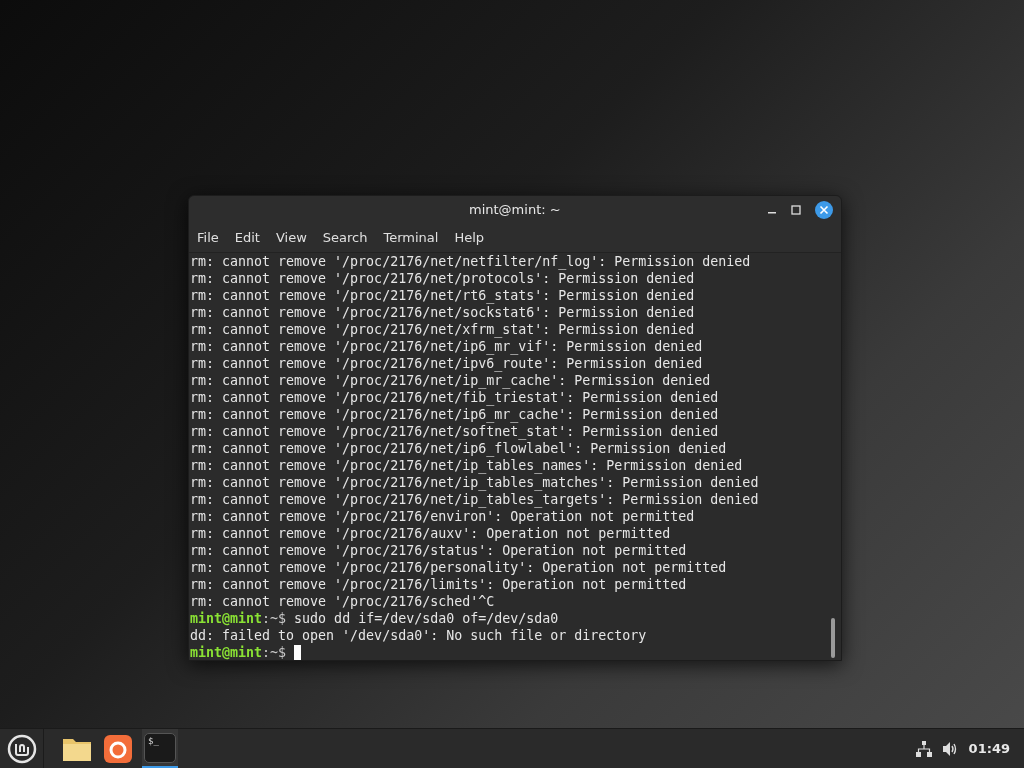 The height and width of the screenshot is (768, 1024). I want to click on terminal-output-line: rm: cannot remove '/proc/2176/net/sockstat6': Permission denied, so click(443, 312).